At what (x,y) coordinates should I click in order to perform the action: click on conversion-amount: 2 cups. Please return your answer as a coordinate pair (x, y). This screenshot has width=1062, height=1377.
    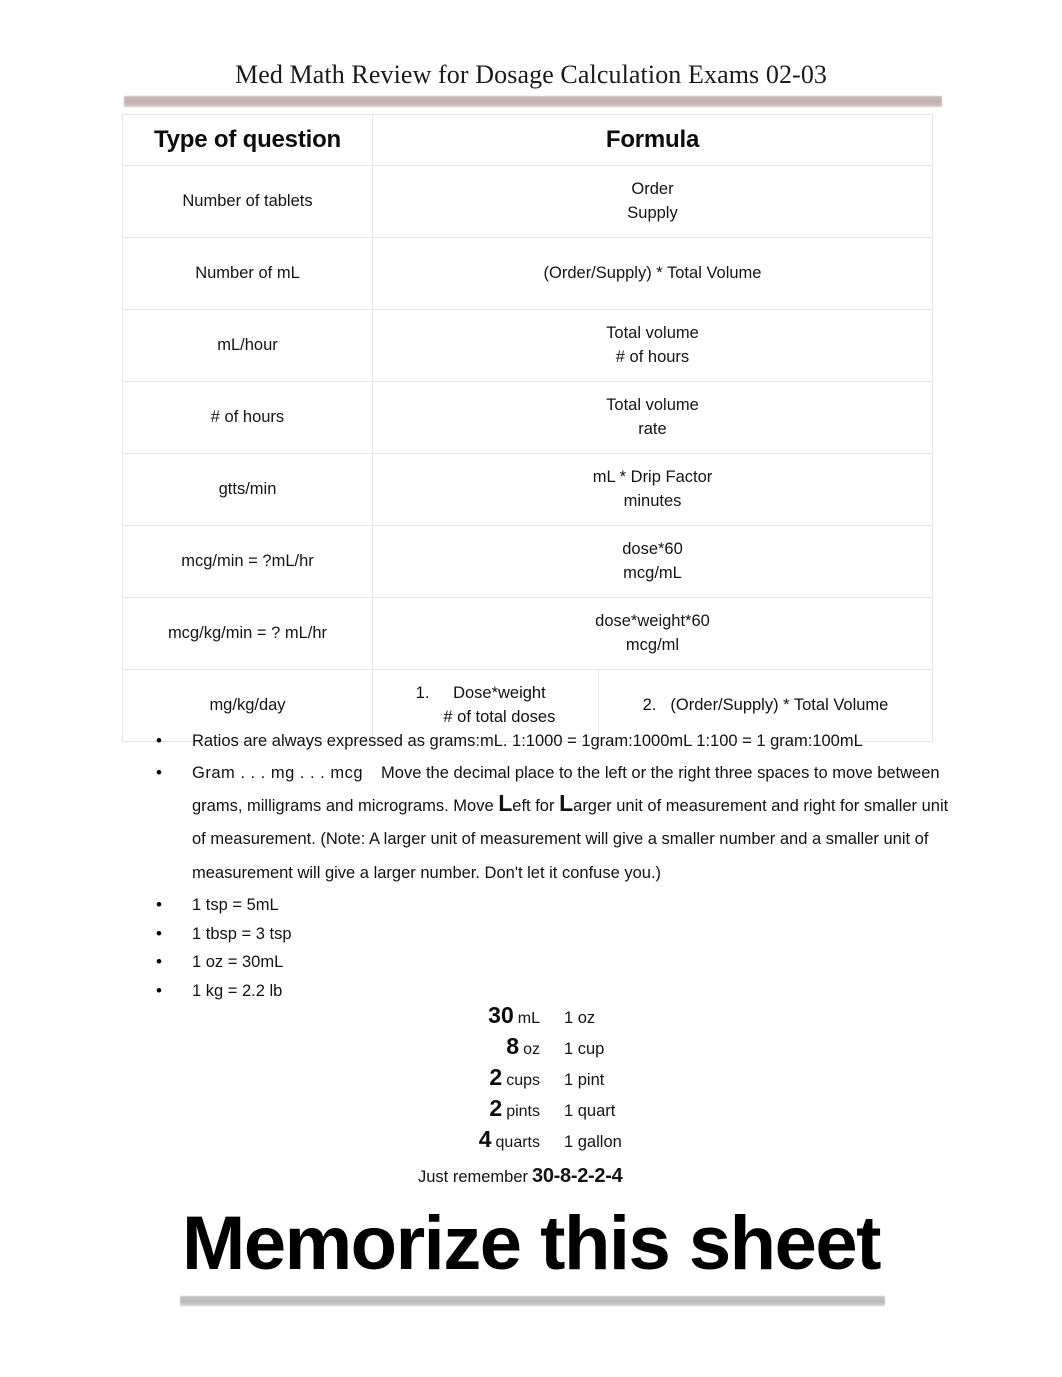
    Looking at the image, I should click on (499, 1077).